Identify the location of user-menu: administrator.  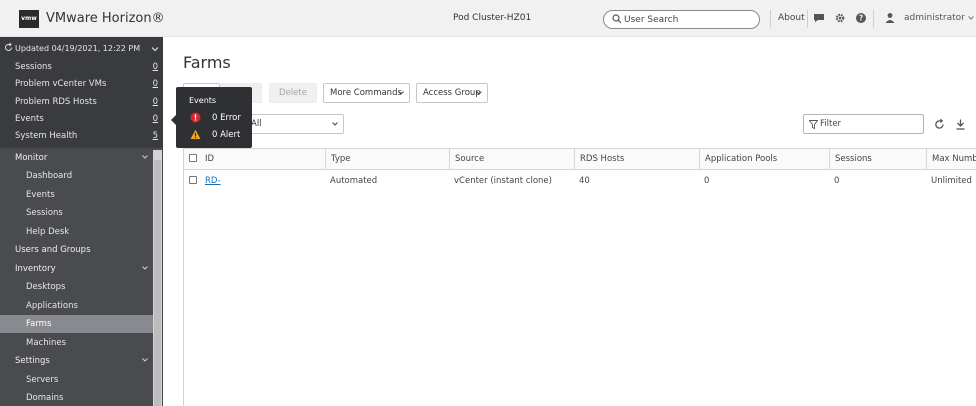
(939, 18).